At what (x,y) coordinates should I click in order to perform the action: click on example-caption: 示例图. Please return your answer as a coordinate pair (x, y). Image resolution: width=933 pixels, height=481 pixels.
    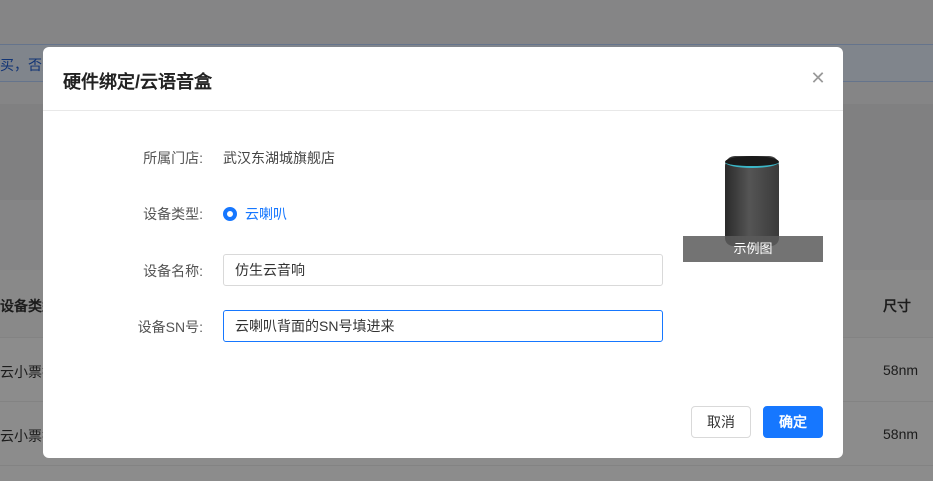
    Looking at the image, I should click on (753, 249).